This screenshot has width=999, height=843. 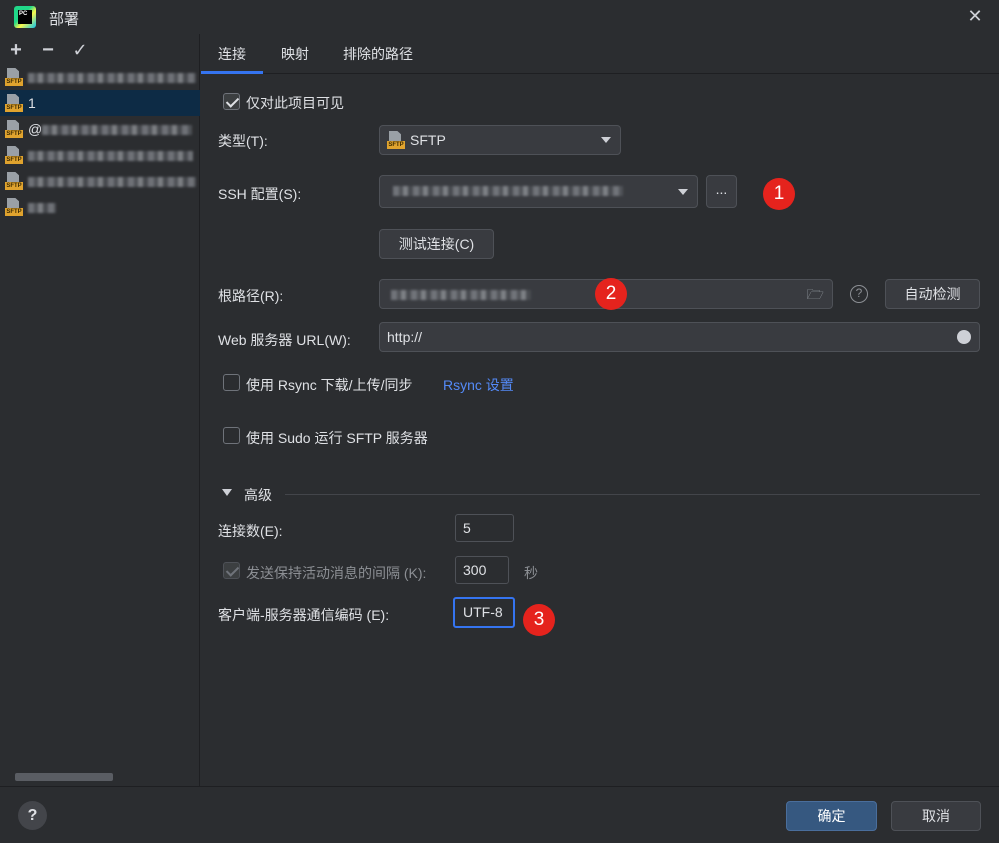 What do you see at coordinates (378, 54) in the screenshot?
I see `tab-excluded-paths: 排除的路径` at bounding box center [378, 54].